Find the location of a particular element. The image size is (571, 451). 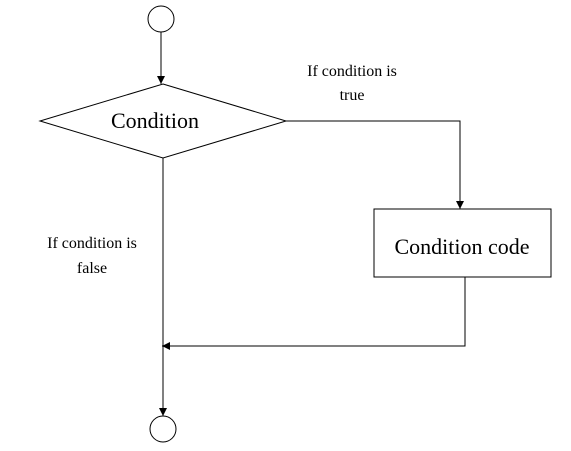

true-branch-label-line2: true is located at coordinates (352, 95).